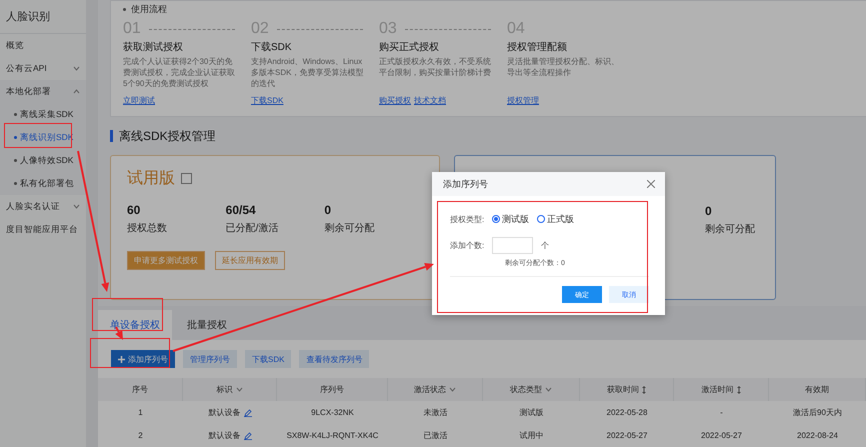 The height and width of the screenshot is (447, 866). What do you see at coordinates (210, 359) in the screenshot?
I see `toolbar-button: 管理序列号` at bounding box center [210, 359].